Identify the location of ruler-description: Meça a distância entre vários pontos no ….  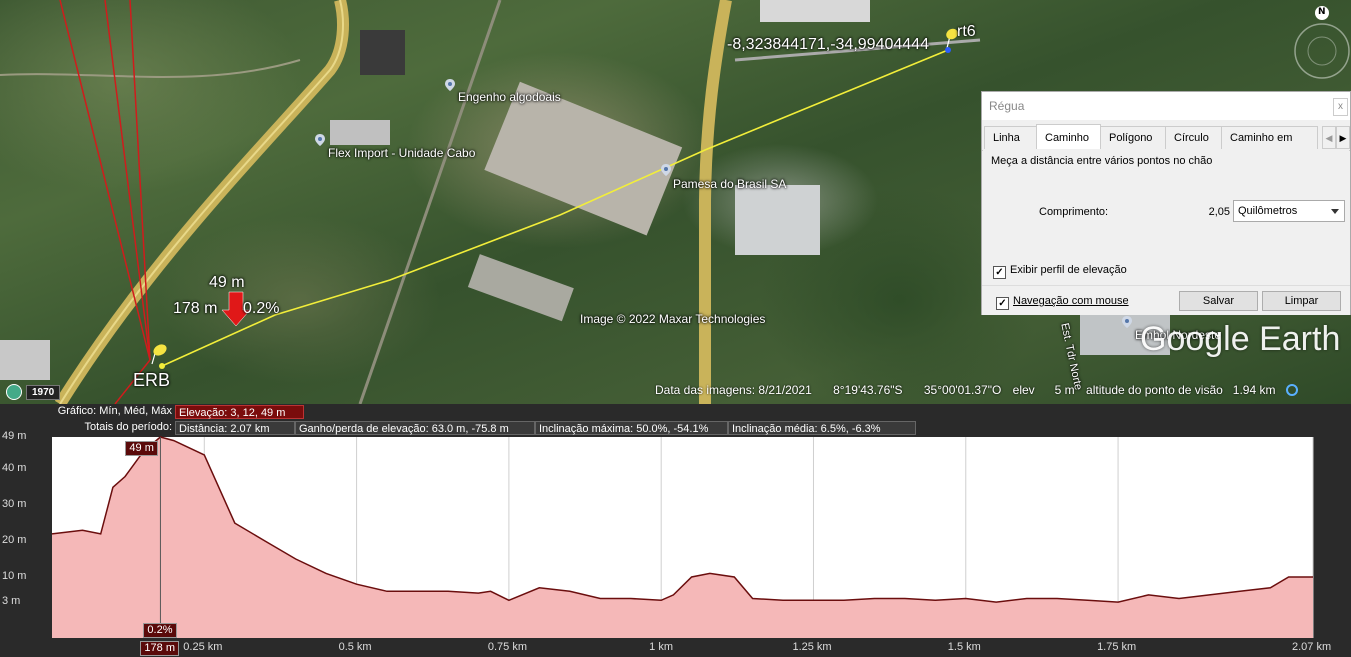
(1102, 161).